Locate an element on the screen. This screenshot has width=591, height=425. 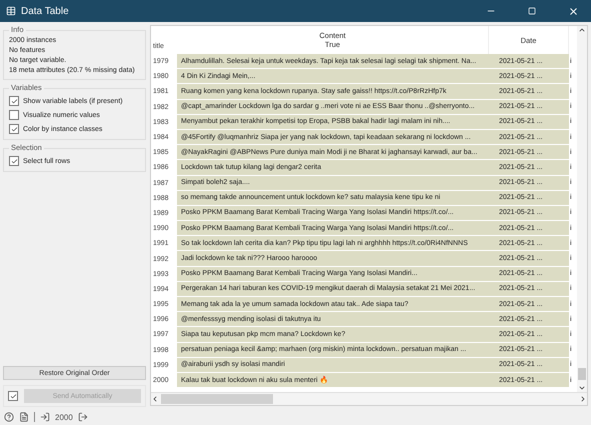
input-count: 2000 is located at coordinates (64, 417).